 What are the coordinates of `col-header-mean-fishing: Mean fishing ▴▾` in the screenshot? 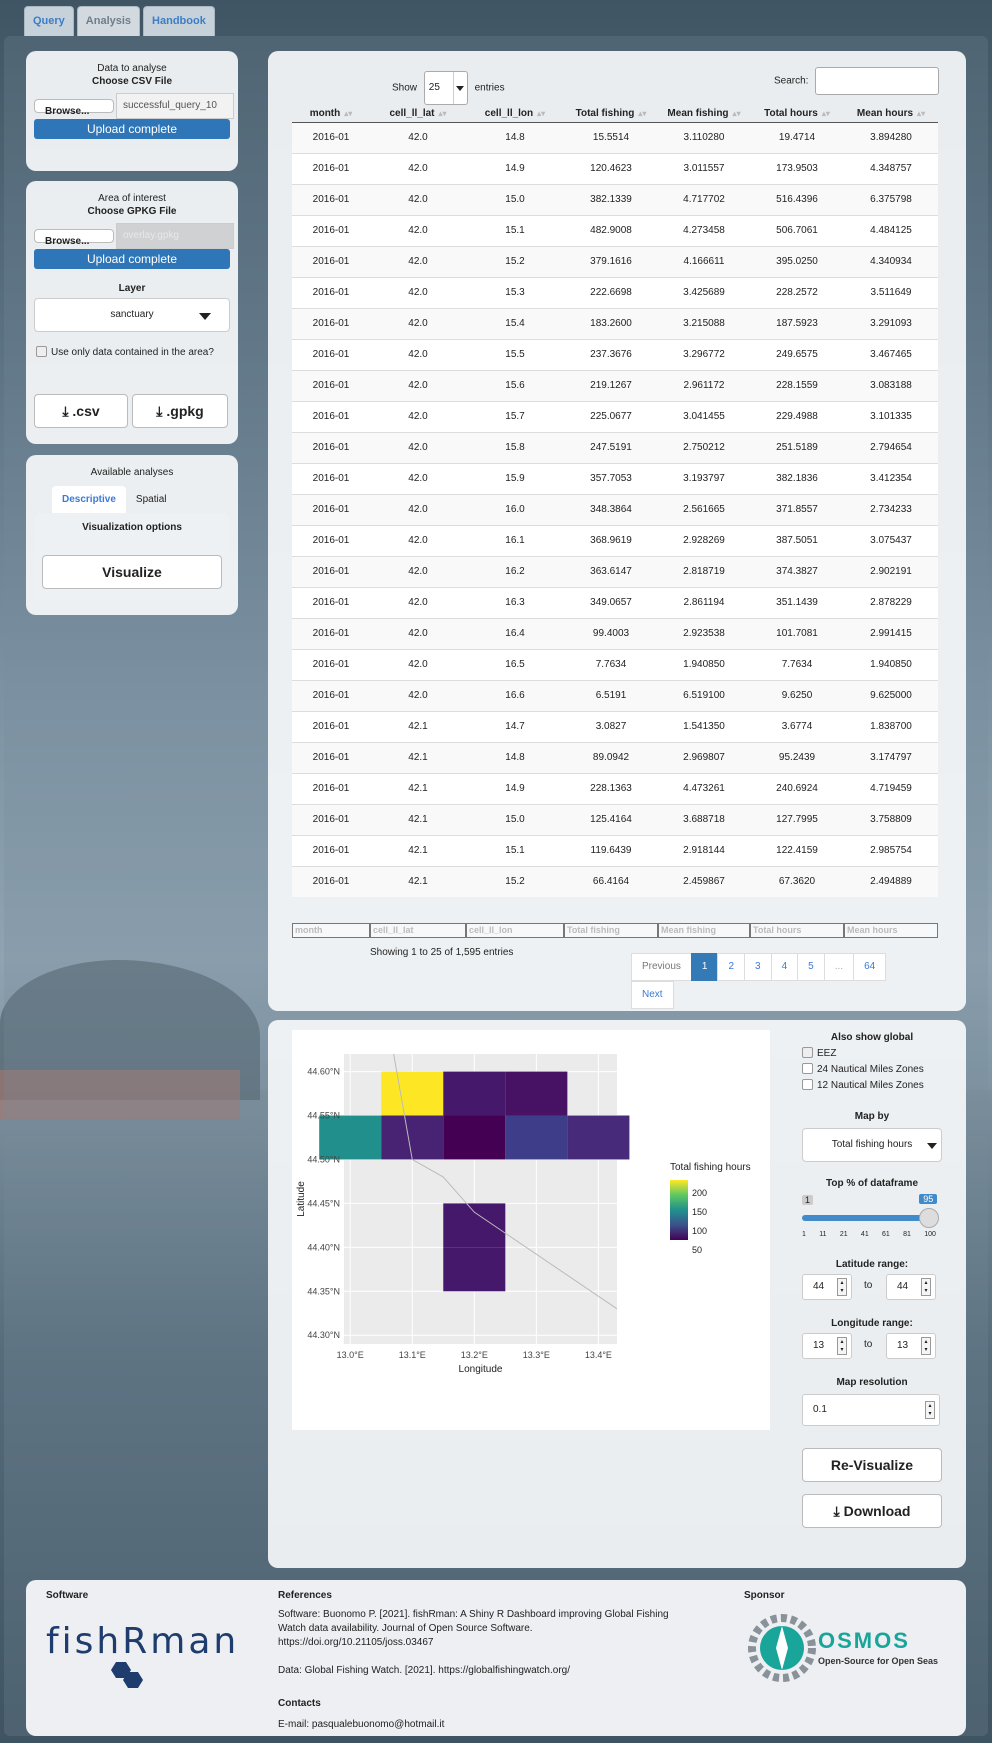 It's located at (704, 114).